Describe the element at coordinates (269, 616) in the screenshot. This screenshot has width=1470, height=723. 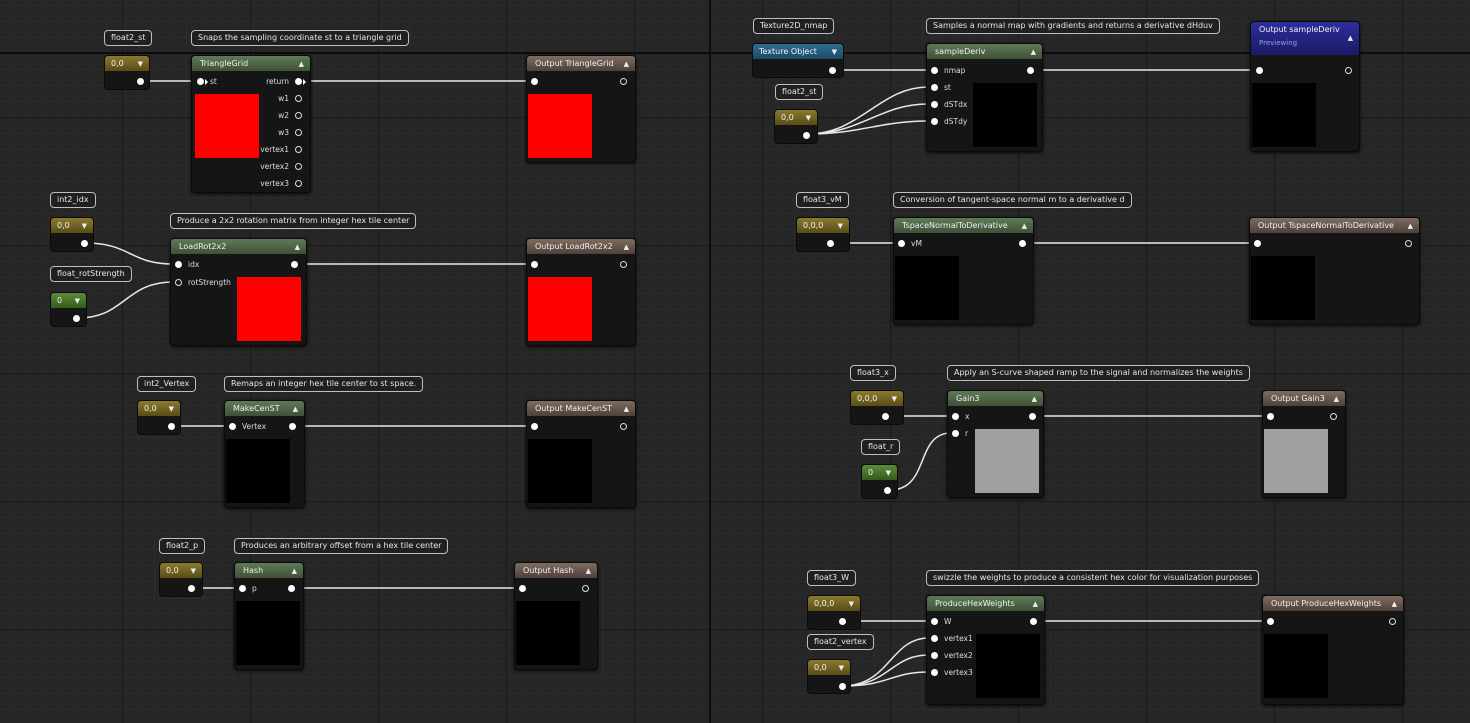
I see `node-hash: Hash ▲ p` at that location.